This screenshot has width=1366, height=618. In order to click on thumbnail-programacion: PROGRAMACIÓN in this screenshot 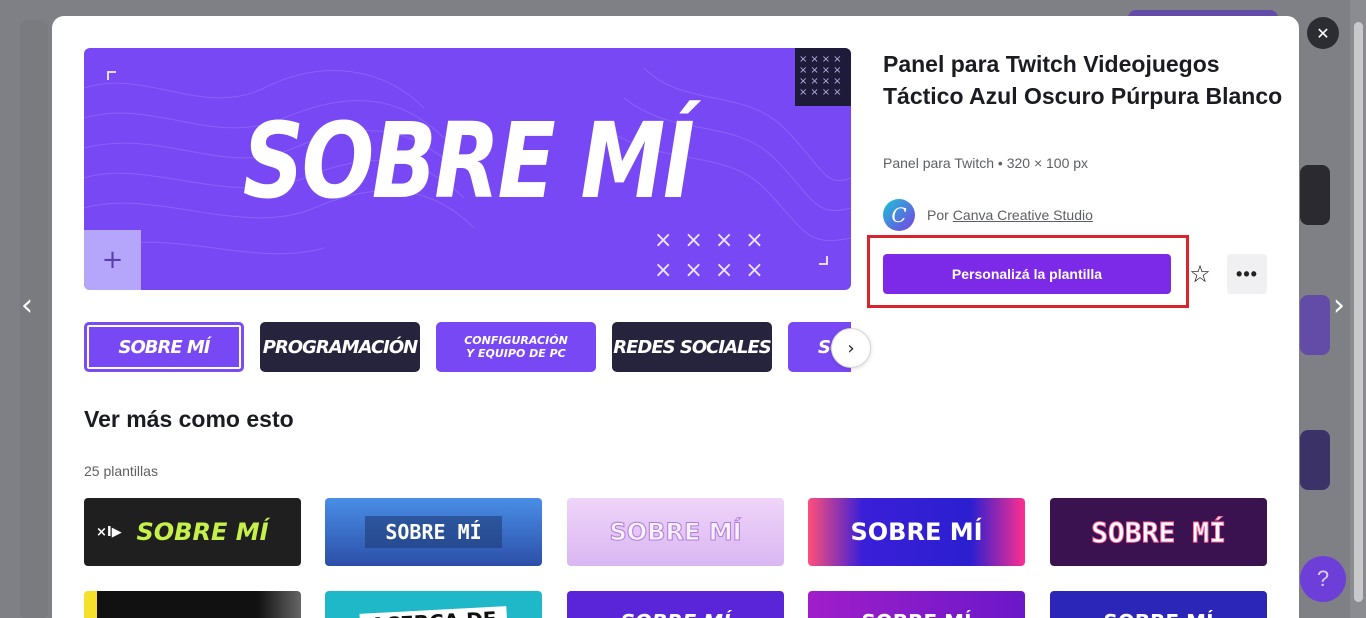, I will do `click(340, 347)`.